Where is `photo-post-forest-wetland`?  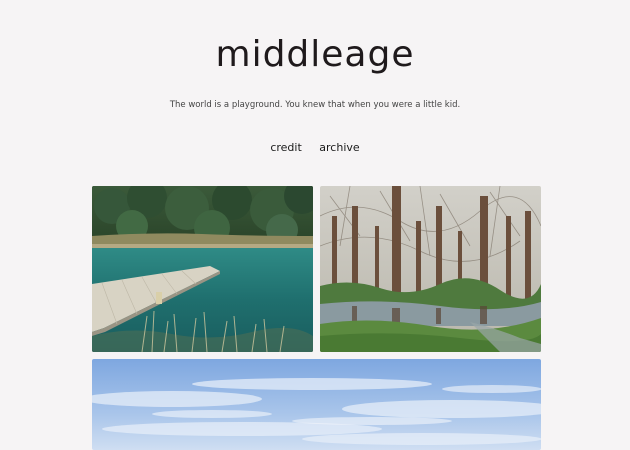 photo-post-forest-wetland is located at coordinates (430, 269).